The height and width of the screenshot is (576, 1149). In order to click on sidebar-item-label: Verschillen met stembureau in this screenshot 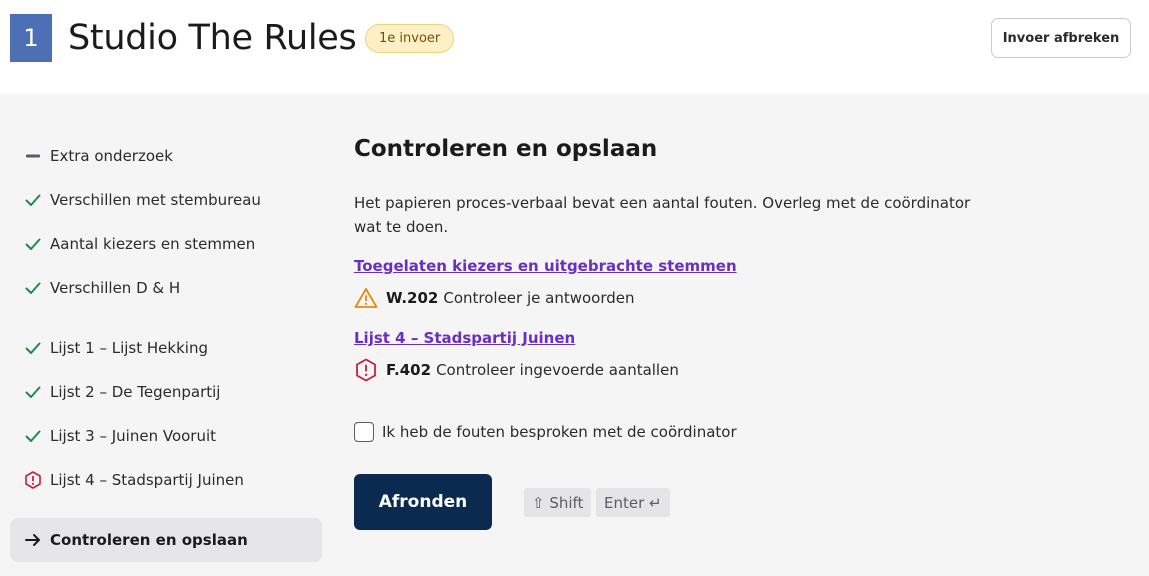, I will do `click(155, 200)`.